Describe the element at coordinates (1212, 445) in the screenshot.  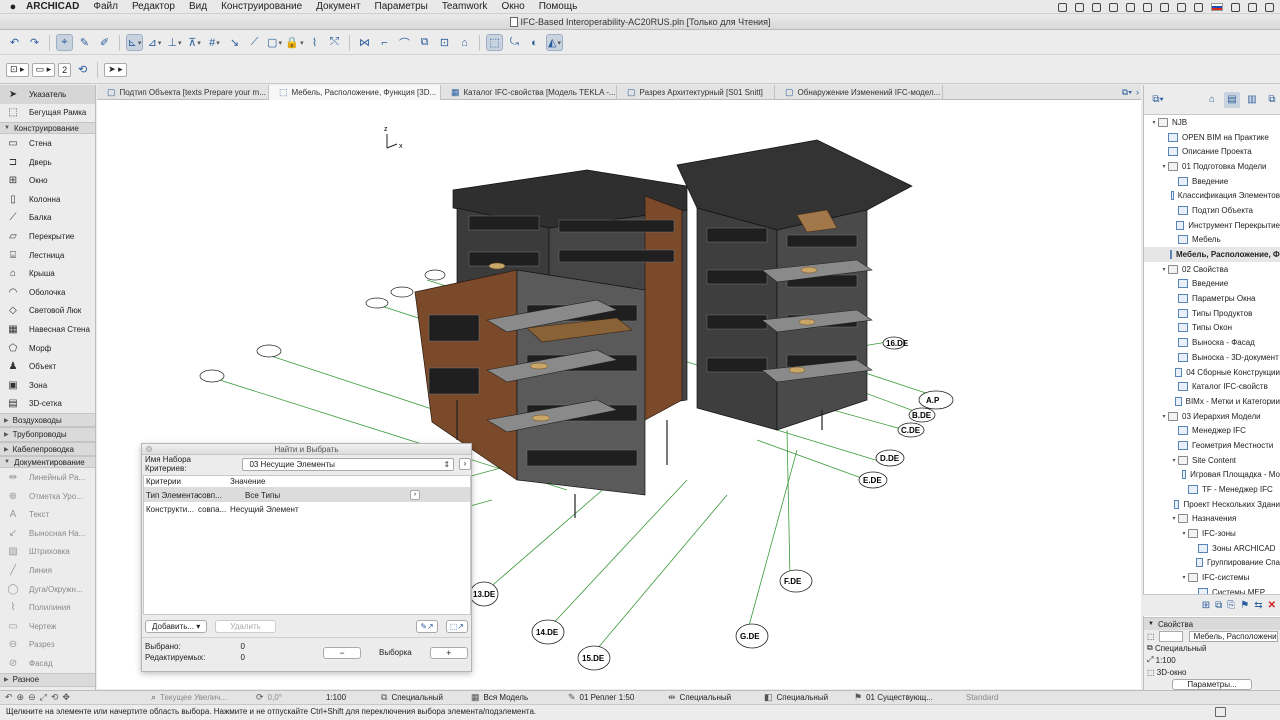
I see `navigator-item: Геометрия Местности` at that location.